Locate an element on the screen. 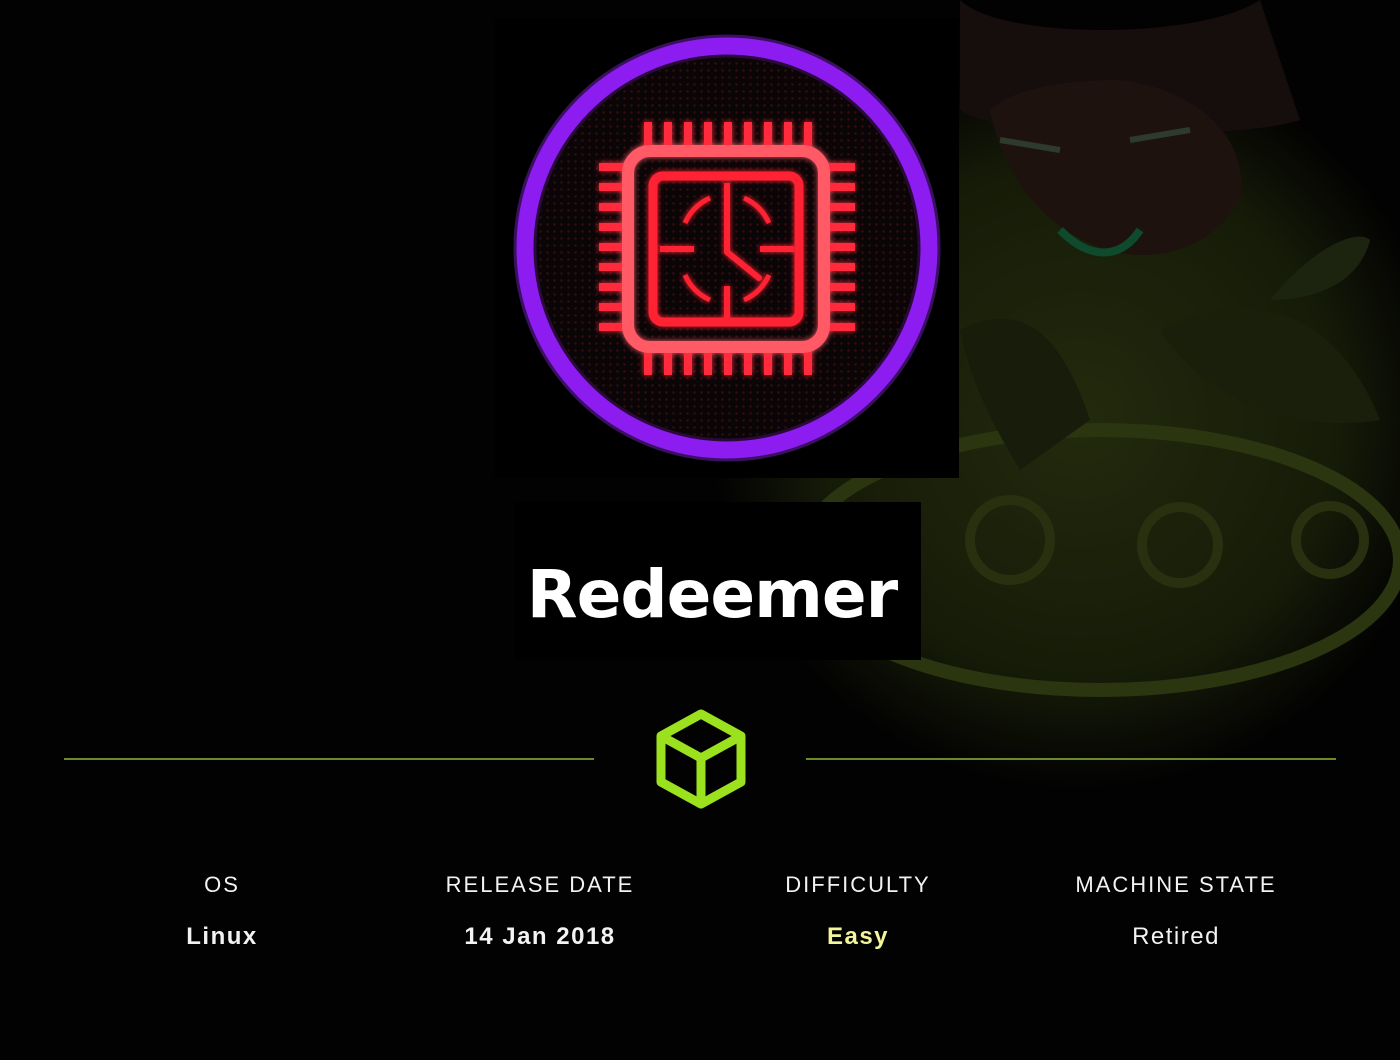 The width and height of the screenshot is (1400, 1060). stat-value: 14 Jan 2018 is located at coordinates (540, 936).